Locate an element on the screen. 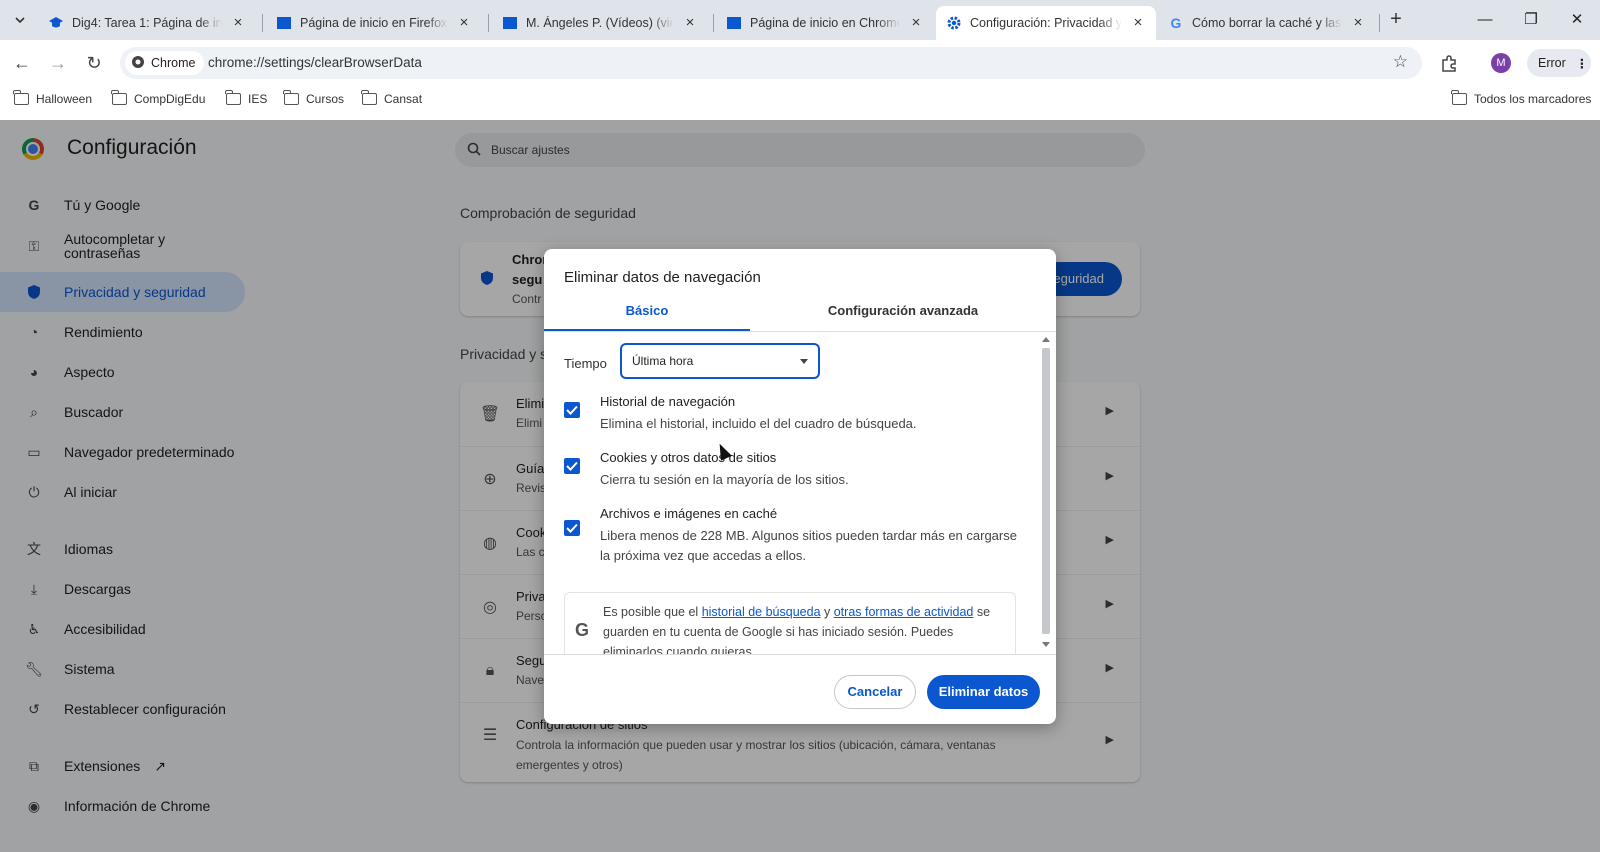 This screenshot has width=1600, height=852. option-title: Historial de navegación is located at coordinates (668, 401).